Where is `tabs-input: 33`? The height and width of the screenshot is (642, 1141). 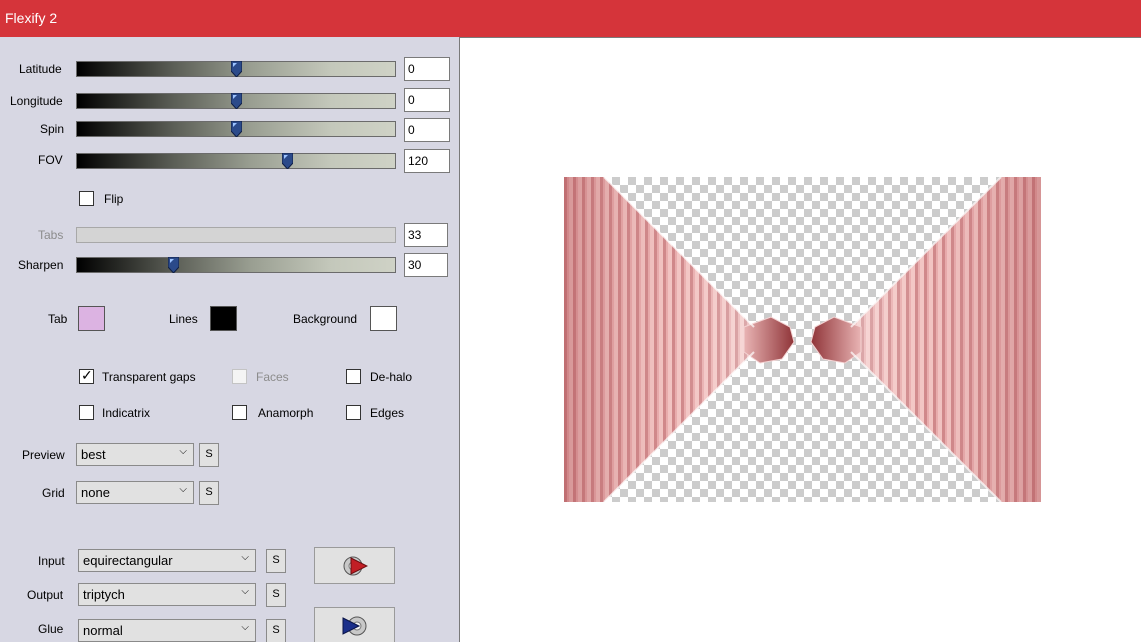
tabs-input: 33 is located at coordinates (426, 235).